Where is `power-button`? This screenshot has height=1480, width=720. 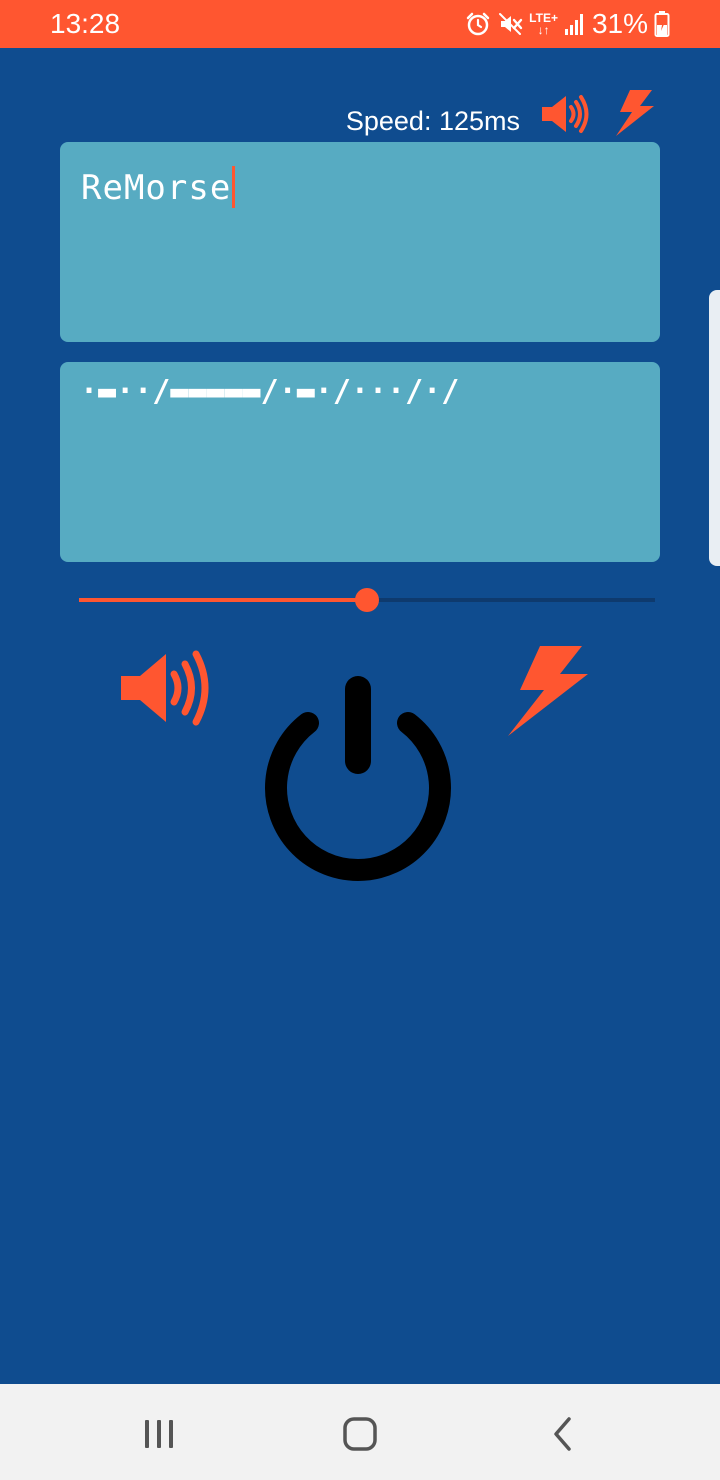 power-button is located at coordinates (358, 780).